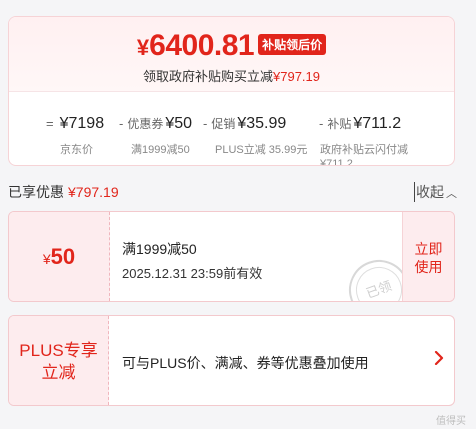 The image size is (476, 429). I want to click on breakdown-desc-subsidy: 政府补贴云闪付减 ¥711.2, so click(364, 154).